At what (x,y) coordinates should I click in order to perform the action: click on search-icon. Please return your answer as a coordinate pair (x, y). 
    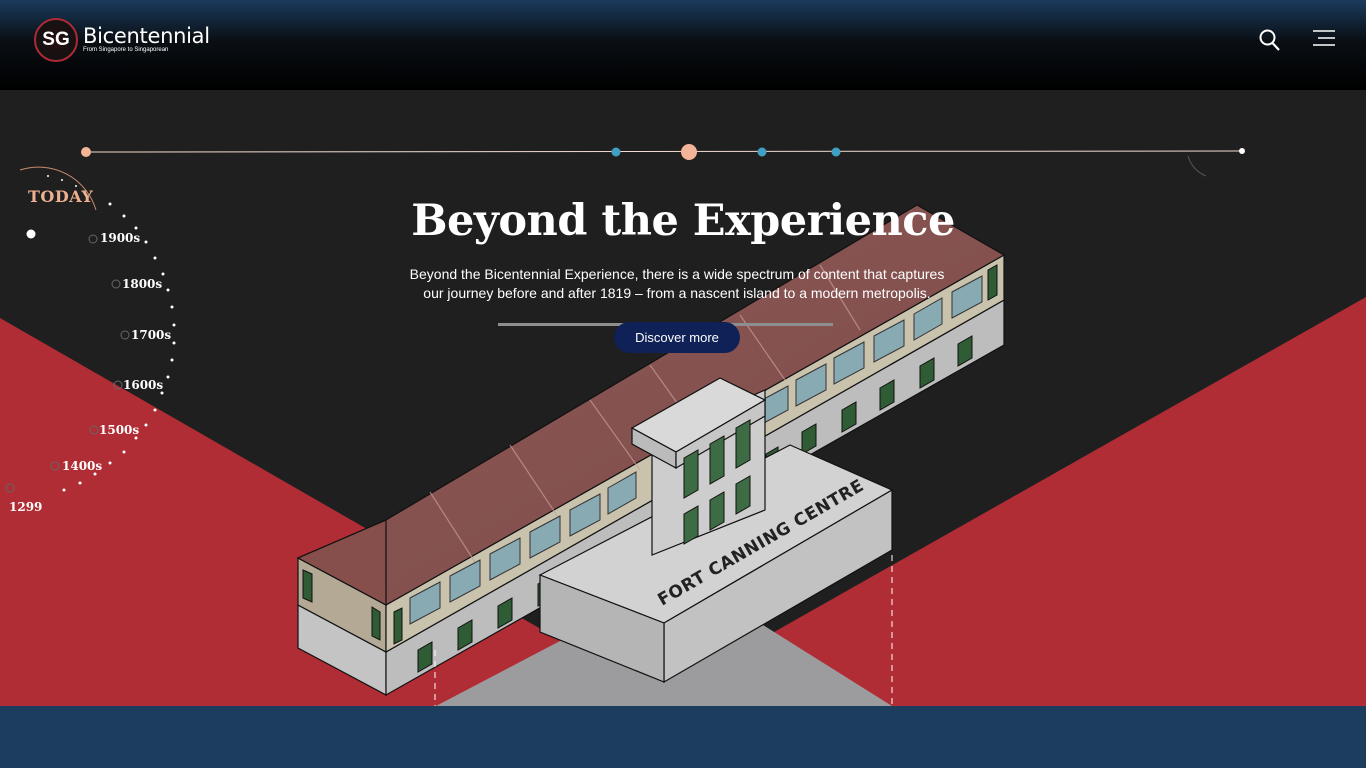
    Looking at the image, I should click on (1270, 42).